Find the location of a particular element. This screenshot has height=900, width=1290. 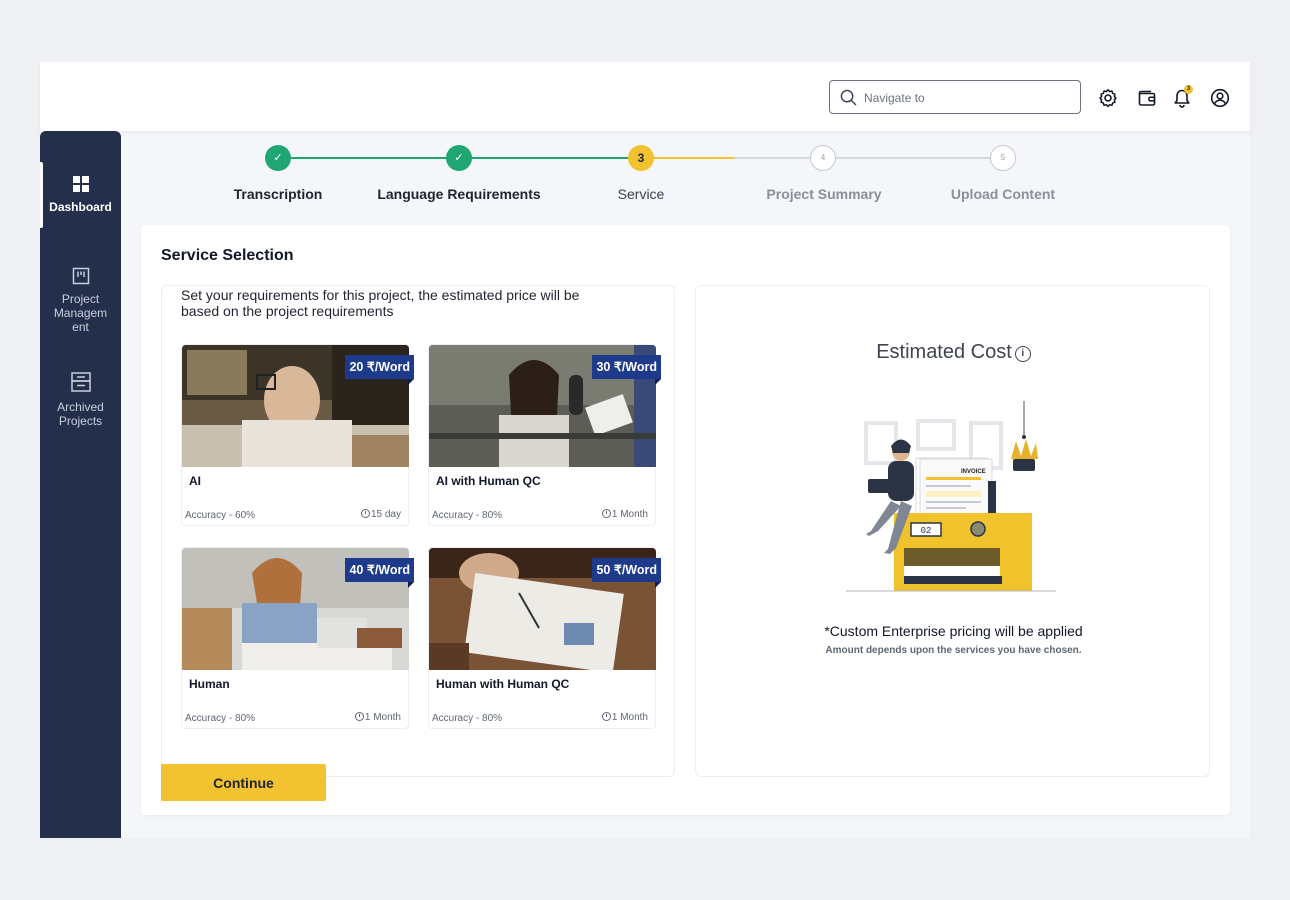

bell-icon: 3 is located at coordinates (1182, 96).